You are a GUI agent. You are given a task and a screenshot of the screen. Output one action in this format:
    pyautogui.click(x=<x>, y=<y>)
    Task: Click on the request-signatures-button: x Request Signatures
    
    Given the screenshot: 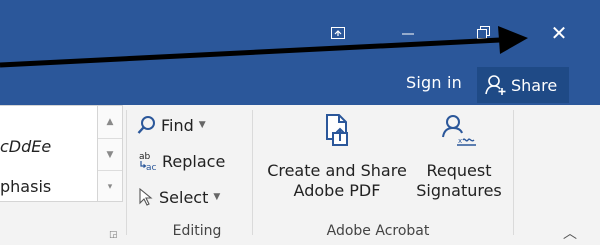 What is the action you would take?
    pyautogui.click(x=459, y=168)
    